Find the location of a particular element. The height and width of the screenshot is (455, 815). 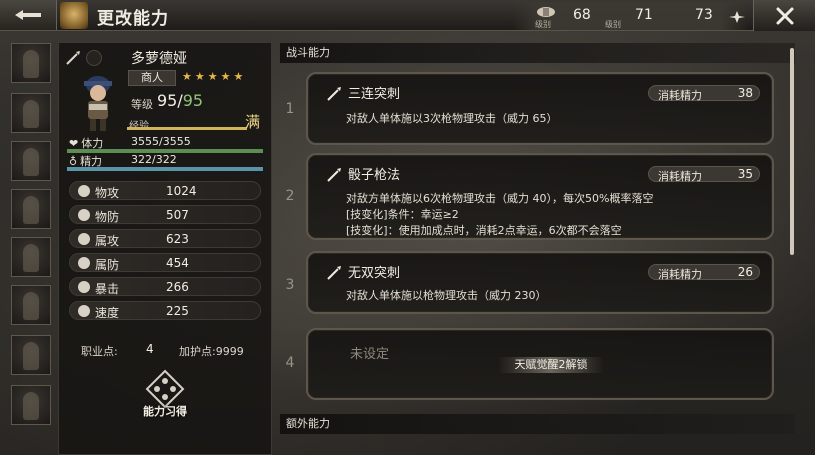

sp-cost-value: 35 is located at coordinates (745, 174).